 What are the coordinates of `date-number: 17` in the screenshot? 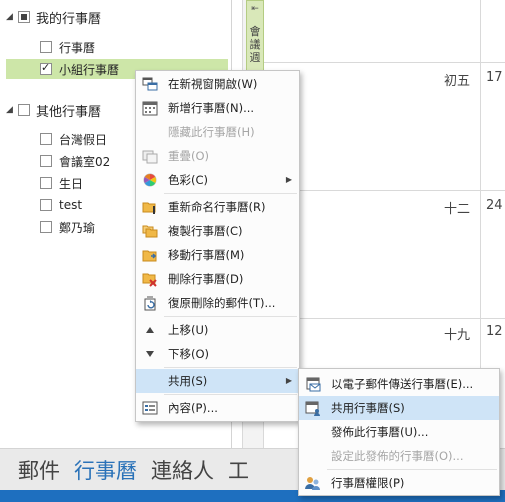 It's located at (494, 77).